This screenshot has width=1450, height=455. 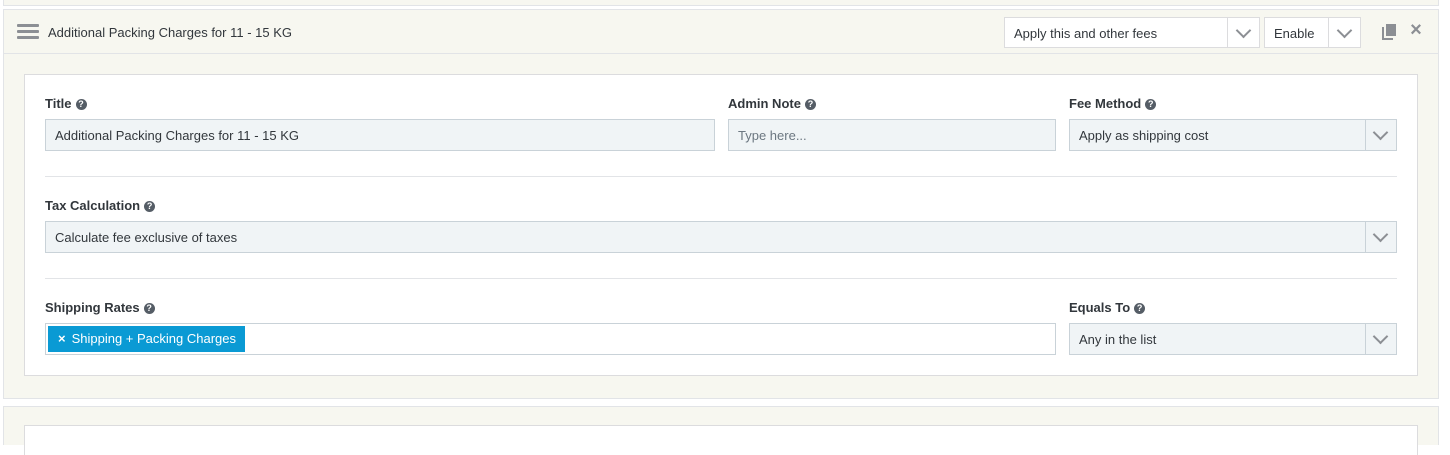 What do you see at coordinates (1294, 33) in the screenshot?
I see `status-value: Enable` at bounding box center [1294, 33].